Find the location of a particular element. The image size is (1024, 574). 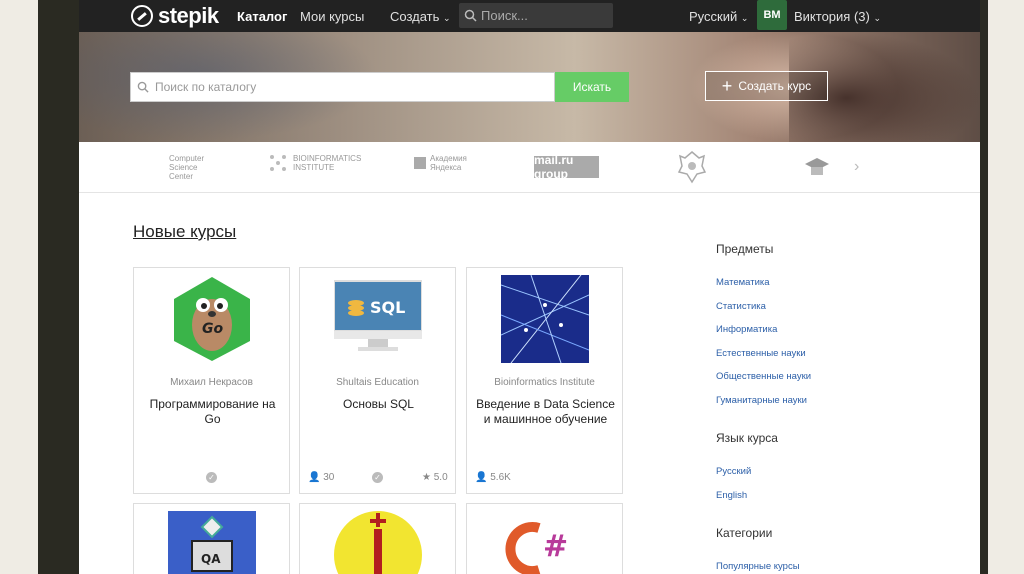

stepik-logo: stepik is located at coordinates (175, 16).